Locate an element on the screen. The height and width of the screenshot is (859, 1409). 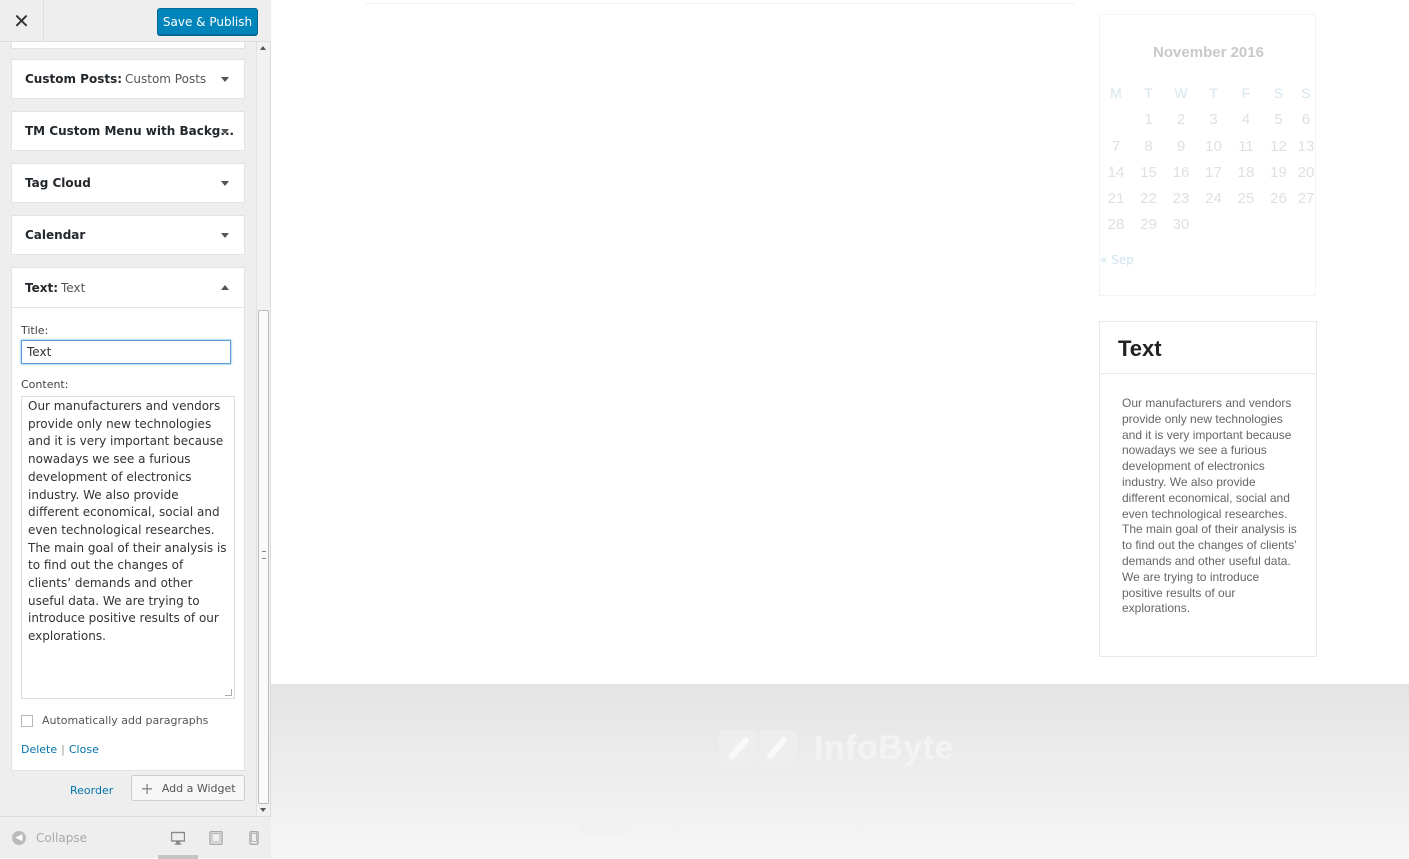
widget-calendar: Calendar is located at coordinates (128, 235).